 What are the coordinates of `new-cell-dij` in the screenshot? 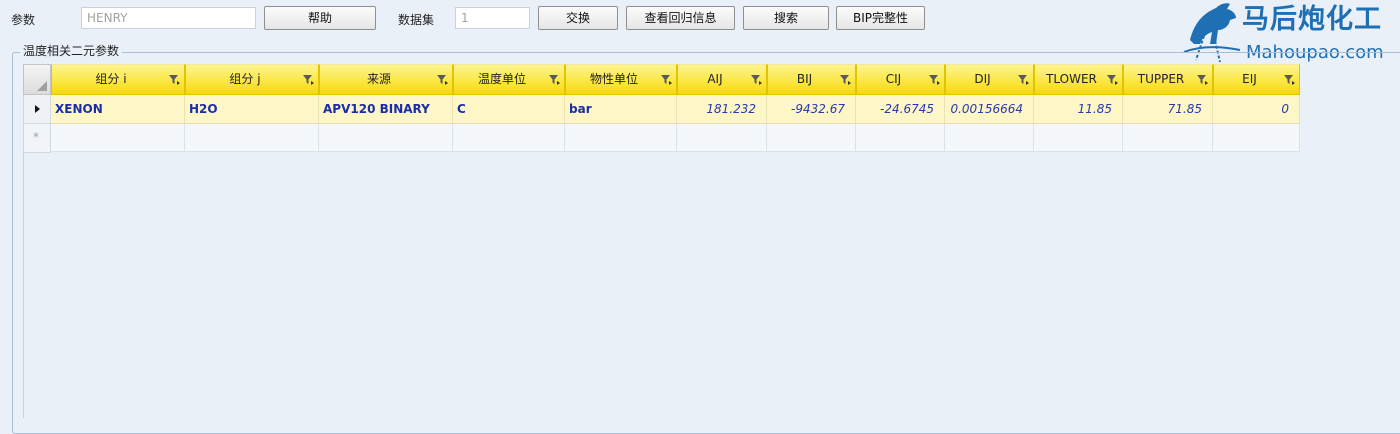 It's located at (989, 138).